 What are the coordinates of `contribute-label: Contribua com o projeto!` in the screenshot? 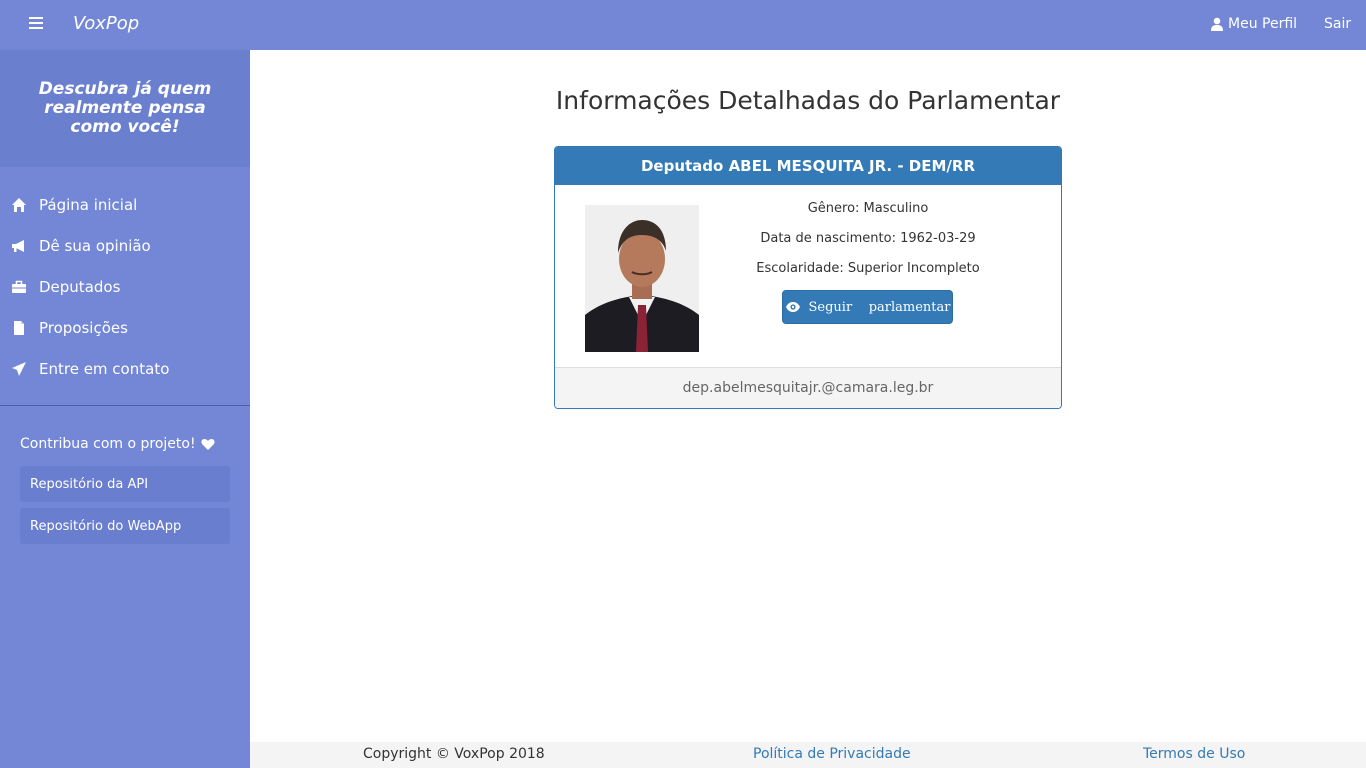 It's located at (135, 444).